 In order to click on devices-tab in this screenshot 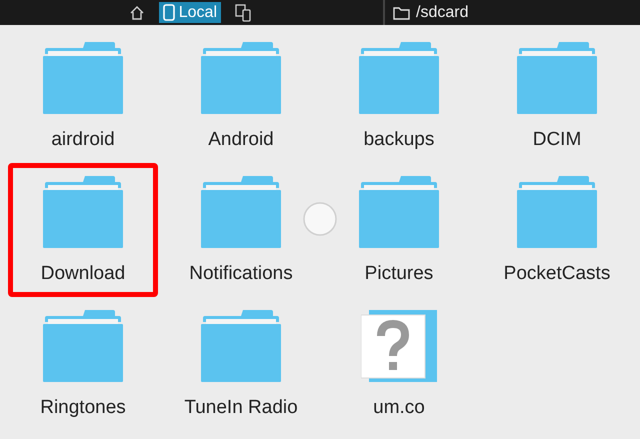, I will do `click(243, 12)`.